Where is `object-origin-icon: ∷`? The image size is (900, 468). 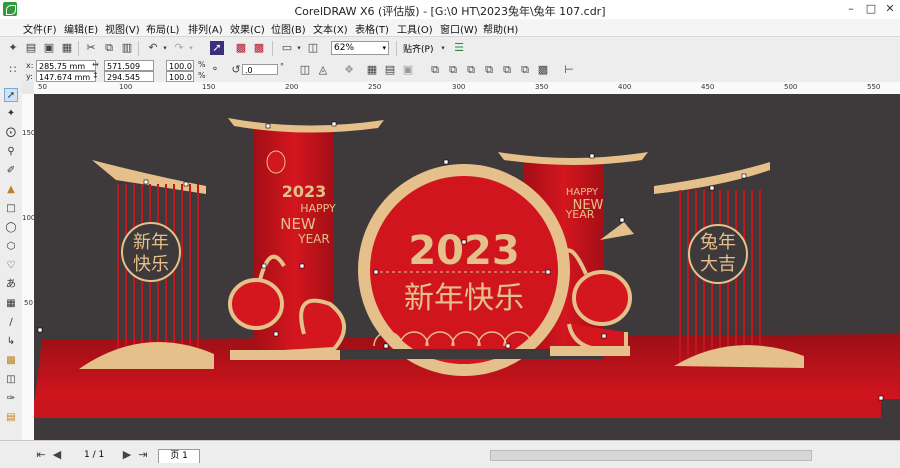 object-origin-icon: ∷ is located at coordinates (13, 70).